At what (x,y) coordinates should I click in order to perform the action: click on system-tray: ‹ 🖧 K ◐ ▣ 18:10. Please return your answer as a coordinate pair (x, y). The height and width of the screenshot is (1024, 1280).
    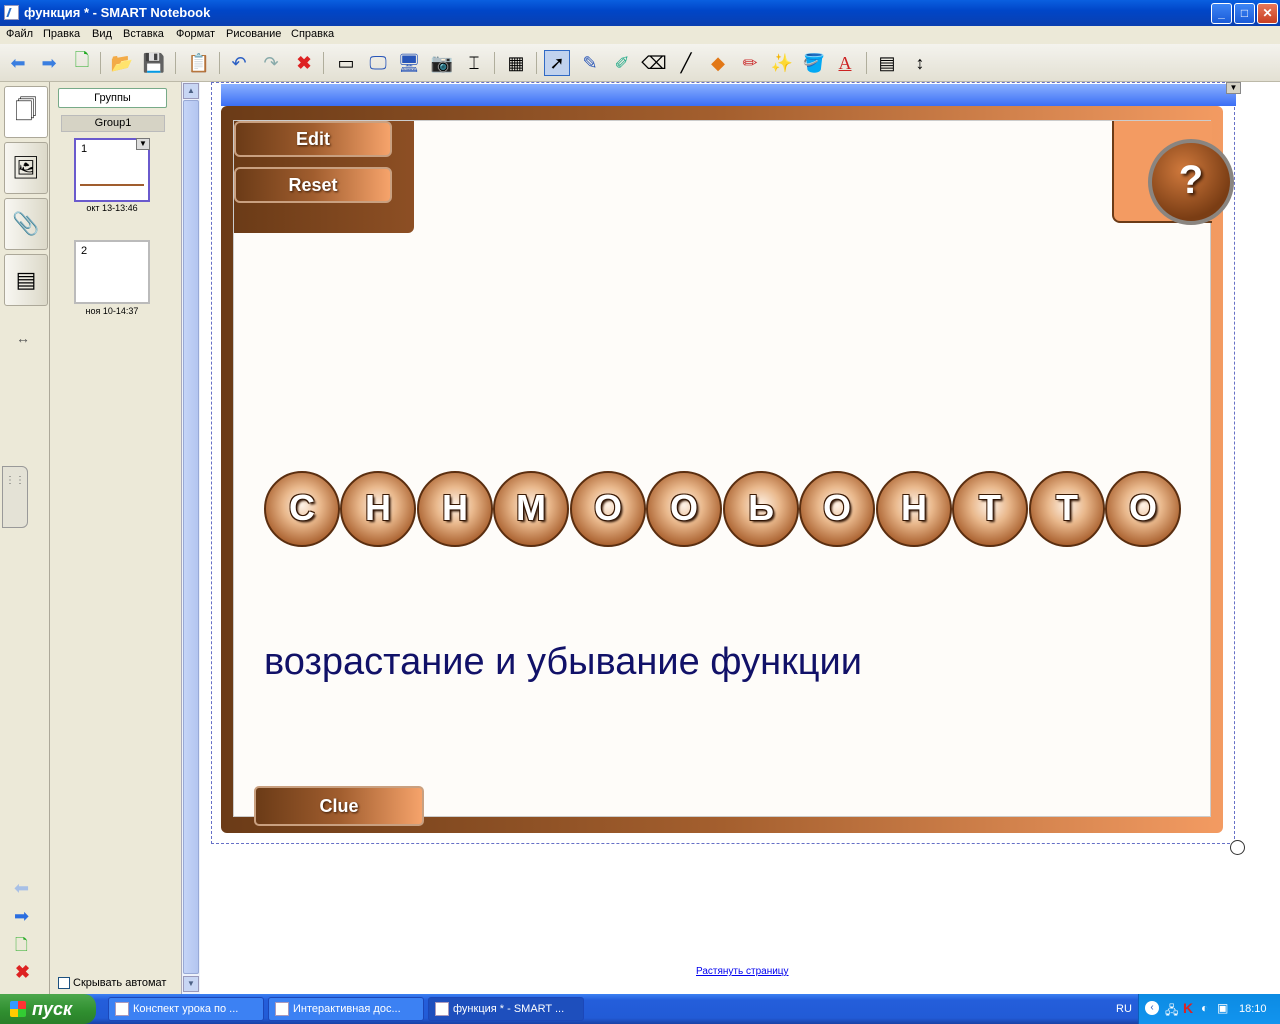
    Looking at the image, I should click on (1209, 1009).